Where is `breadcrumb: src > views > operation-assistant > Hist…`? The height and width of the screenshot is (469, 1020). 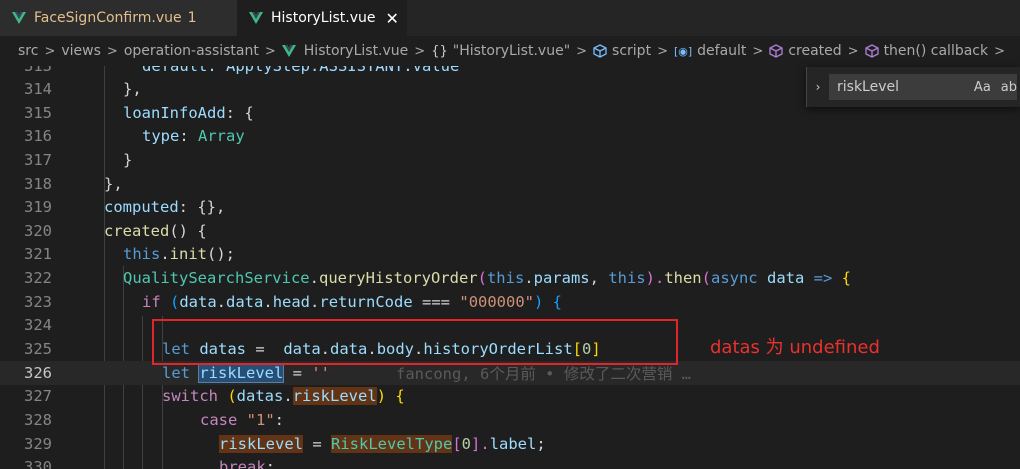
breadcrumb: src > views > operation-assistant > Hist… is located at coordinates (510, 51).